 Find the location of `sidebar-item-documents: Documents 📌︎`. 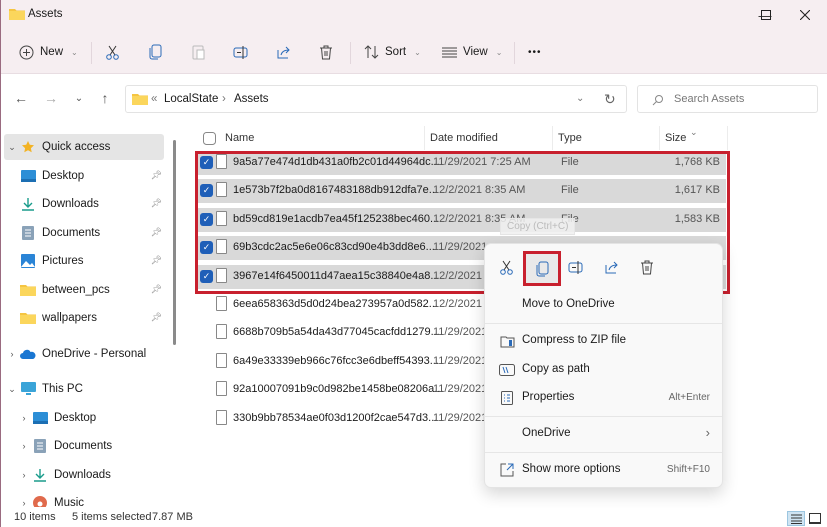

sidebar-item-documents: Documents 📌︎ is located at coordinates (92, 233).